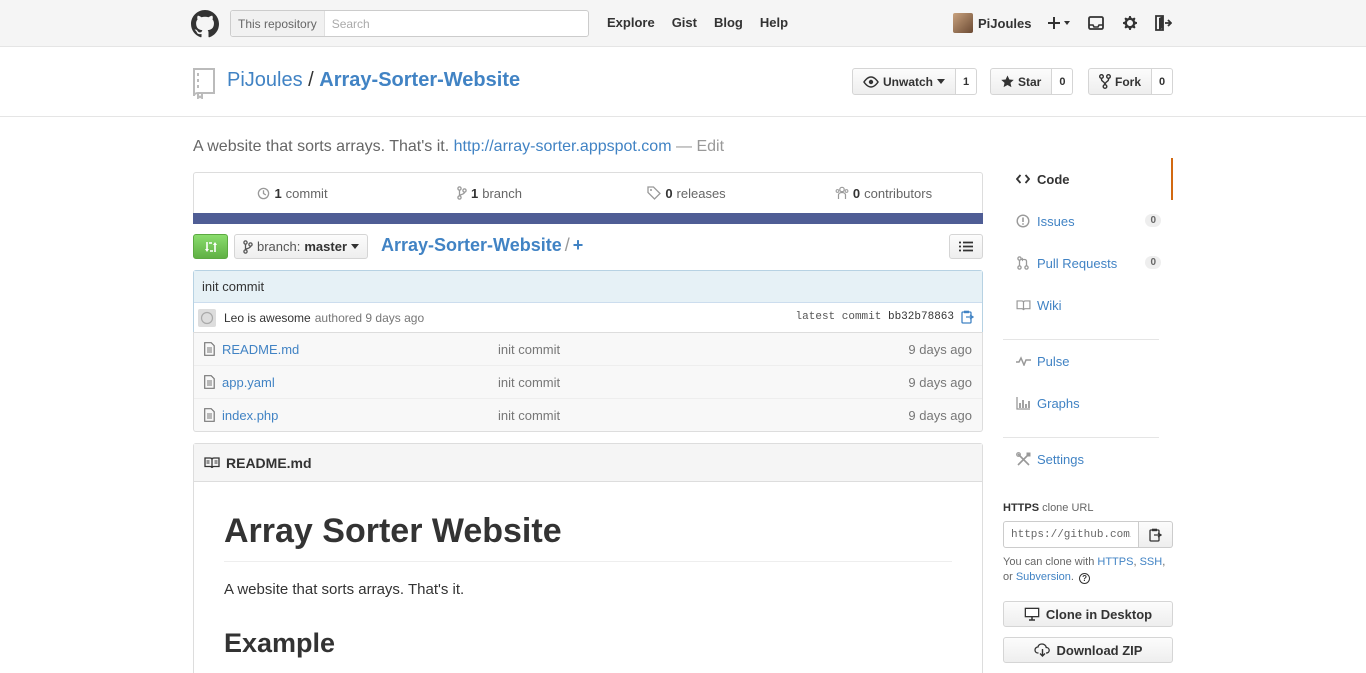  What do you see at coordinates (1088, 459) in the screenshot?
I see `sidebar-item-settings: Settings` at bounding box center [1088, 459].